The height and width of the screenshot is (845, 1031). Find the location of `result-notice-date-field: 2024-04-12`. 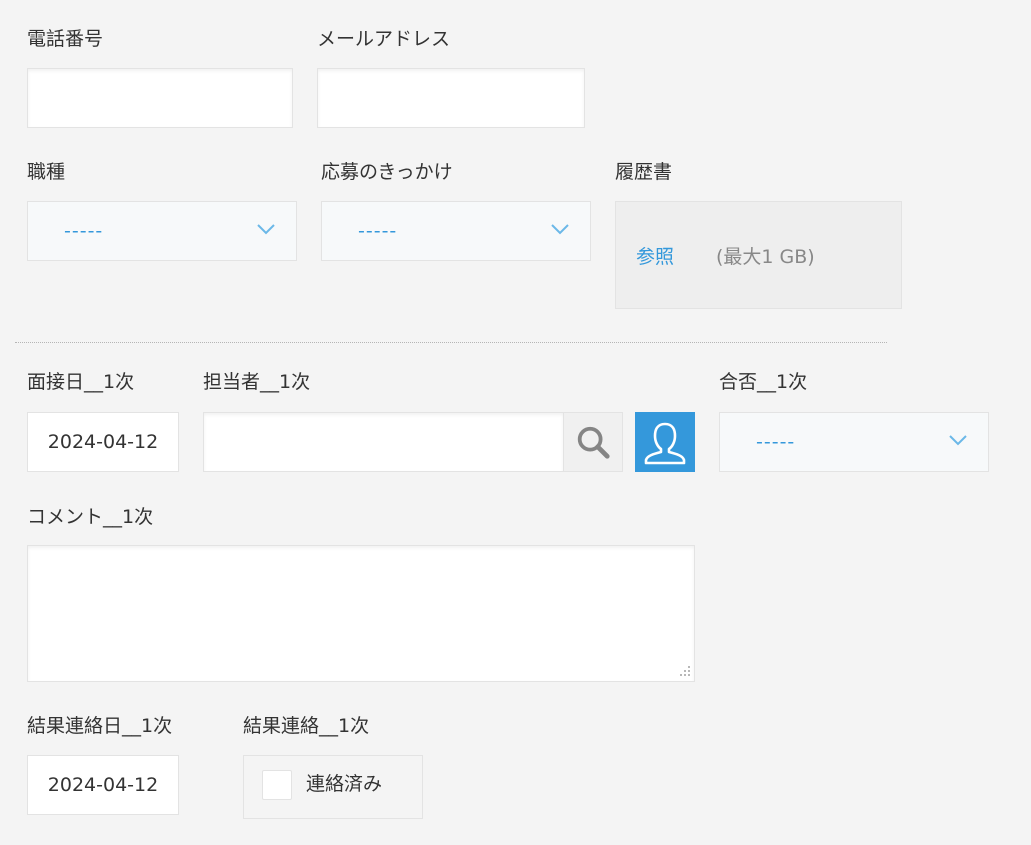

result-notice-date-field: 2024-04-12 is located at coordinates (103, 785).